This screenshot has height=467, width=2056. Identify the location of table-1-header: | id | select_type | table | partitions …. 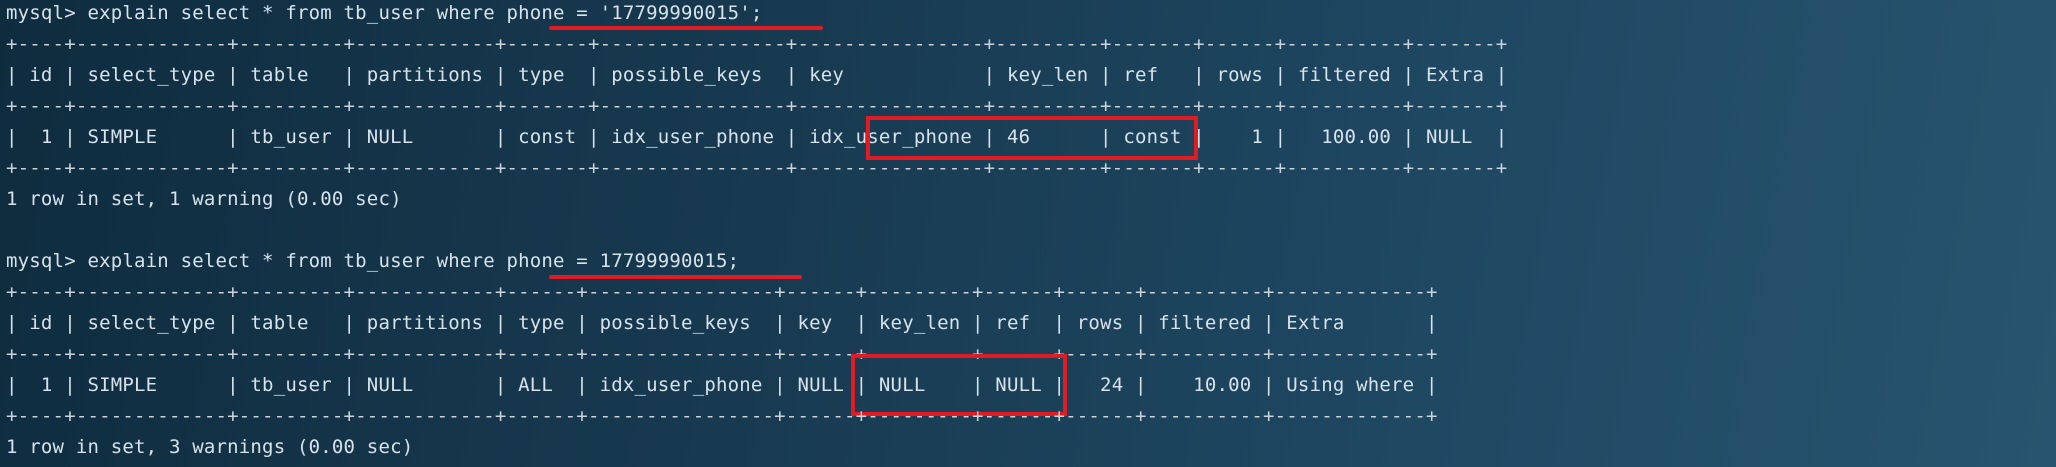
(757, 75).